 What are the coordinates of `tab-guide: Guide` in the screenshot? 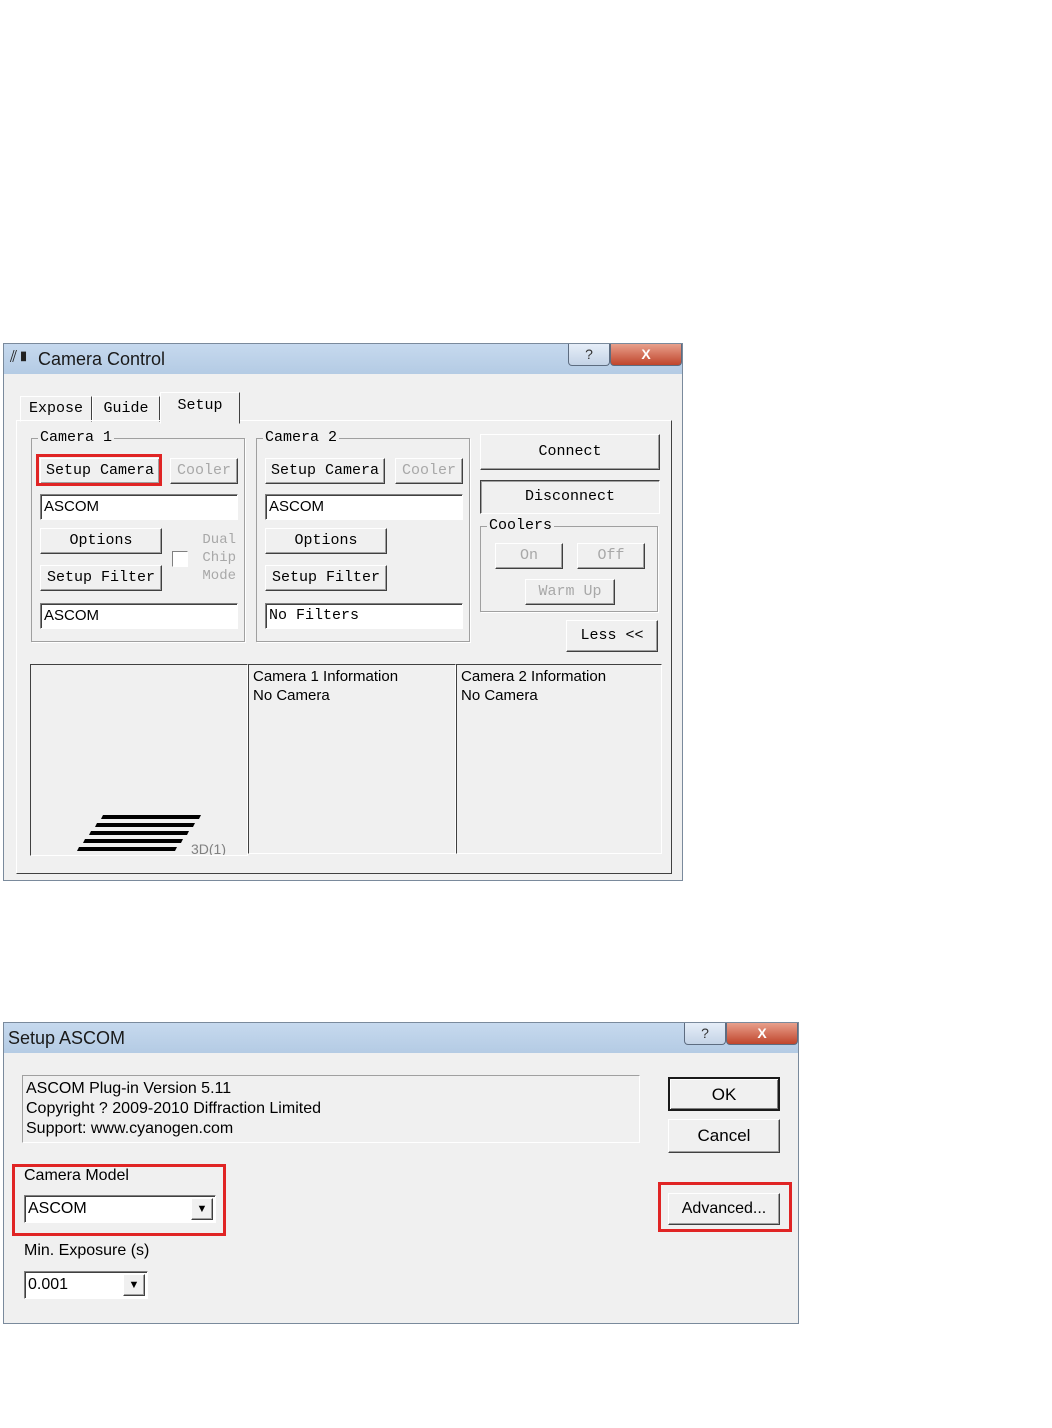 It's located at (126, 409).